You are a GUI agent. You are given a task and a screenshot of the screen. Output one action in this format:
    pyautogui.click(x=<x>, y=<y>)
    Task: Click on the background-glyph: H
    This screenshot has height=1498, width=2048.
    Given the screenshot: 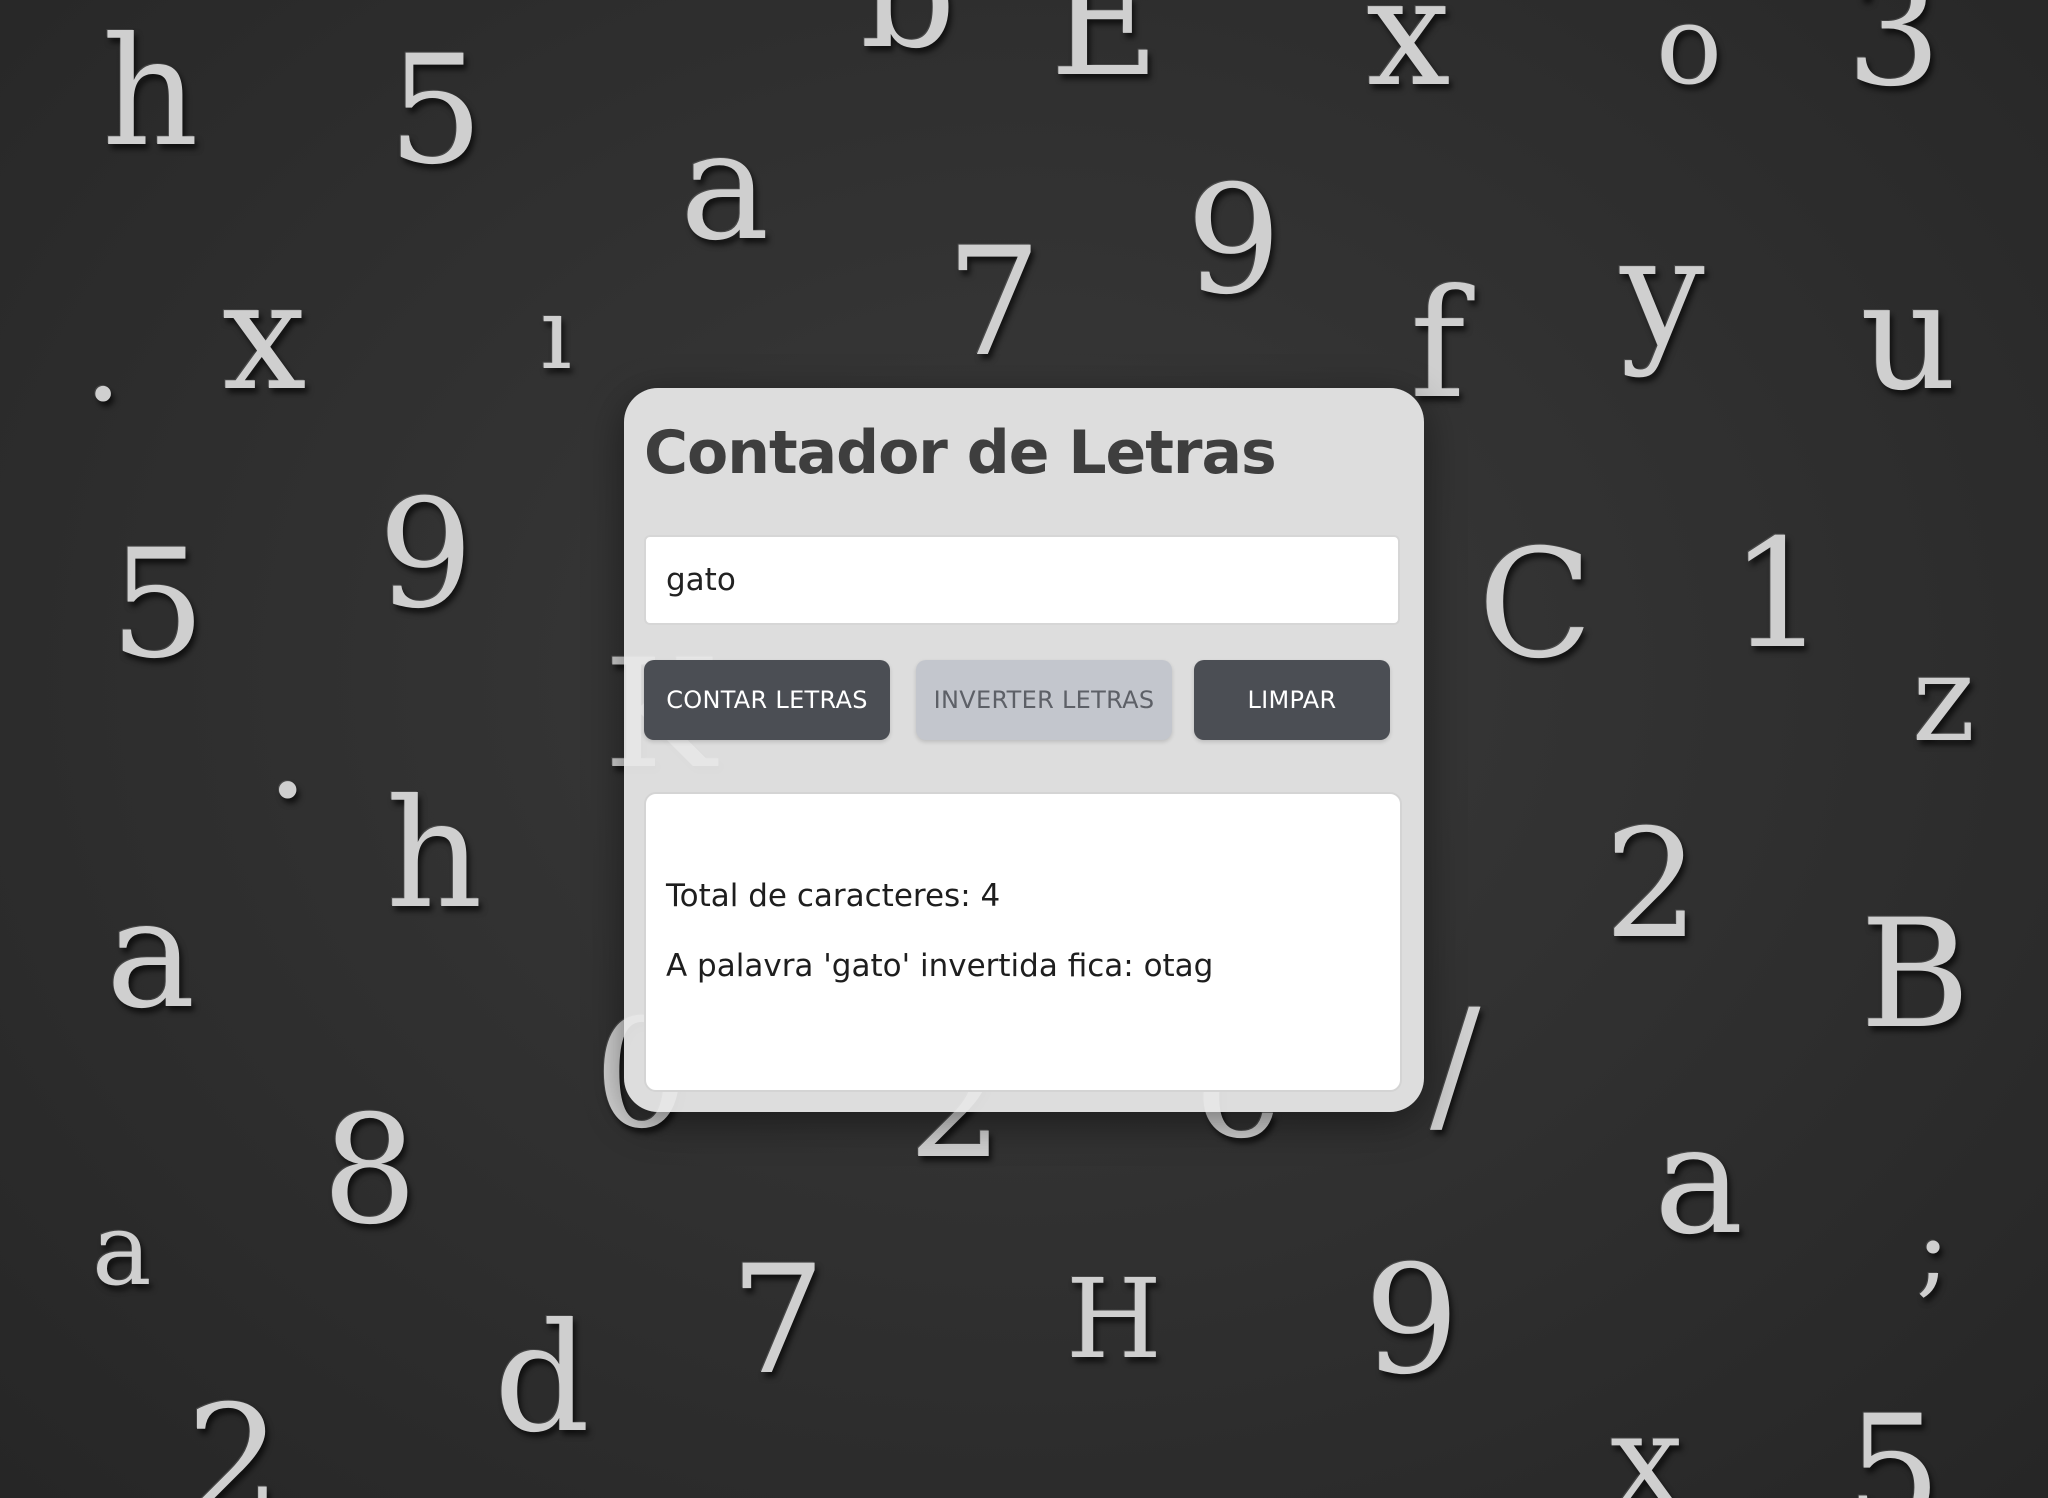 What is the action you would take?
    pyautogui.click(x=1114, y=1319)
    